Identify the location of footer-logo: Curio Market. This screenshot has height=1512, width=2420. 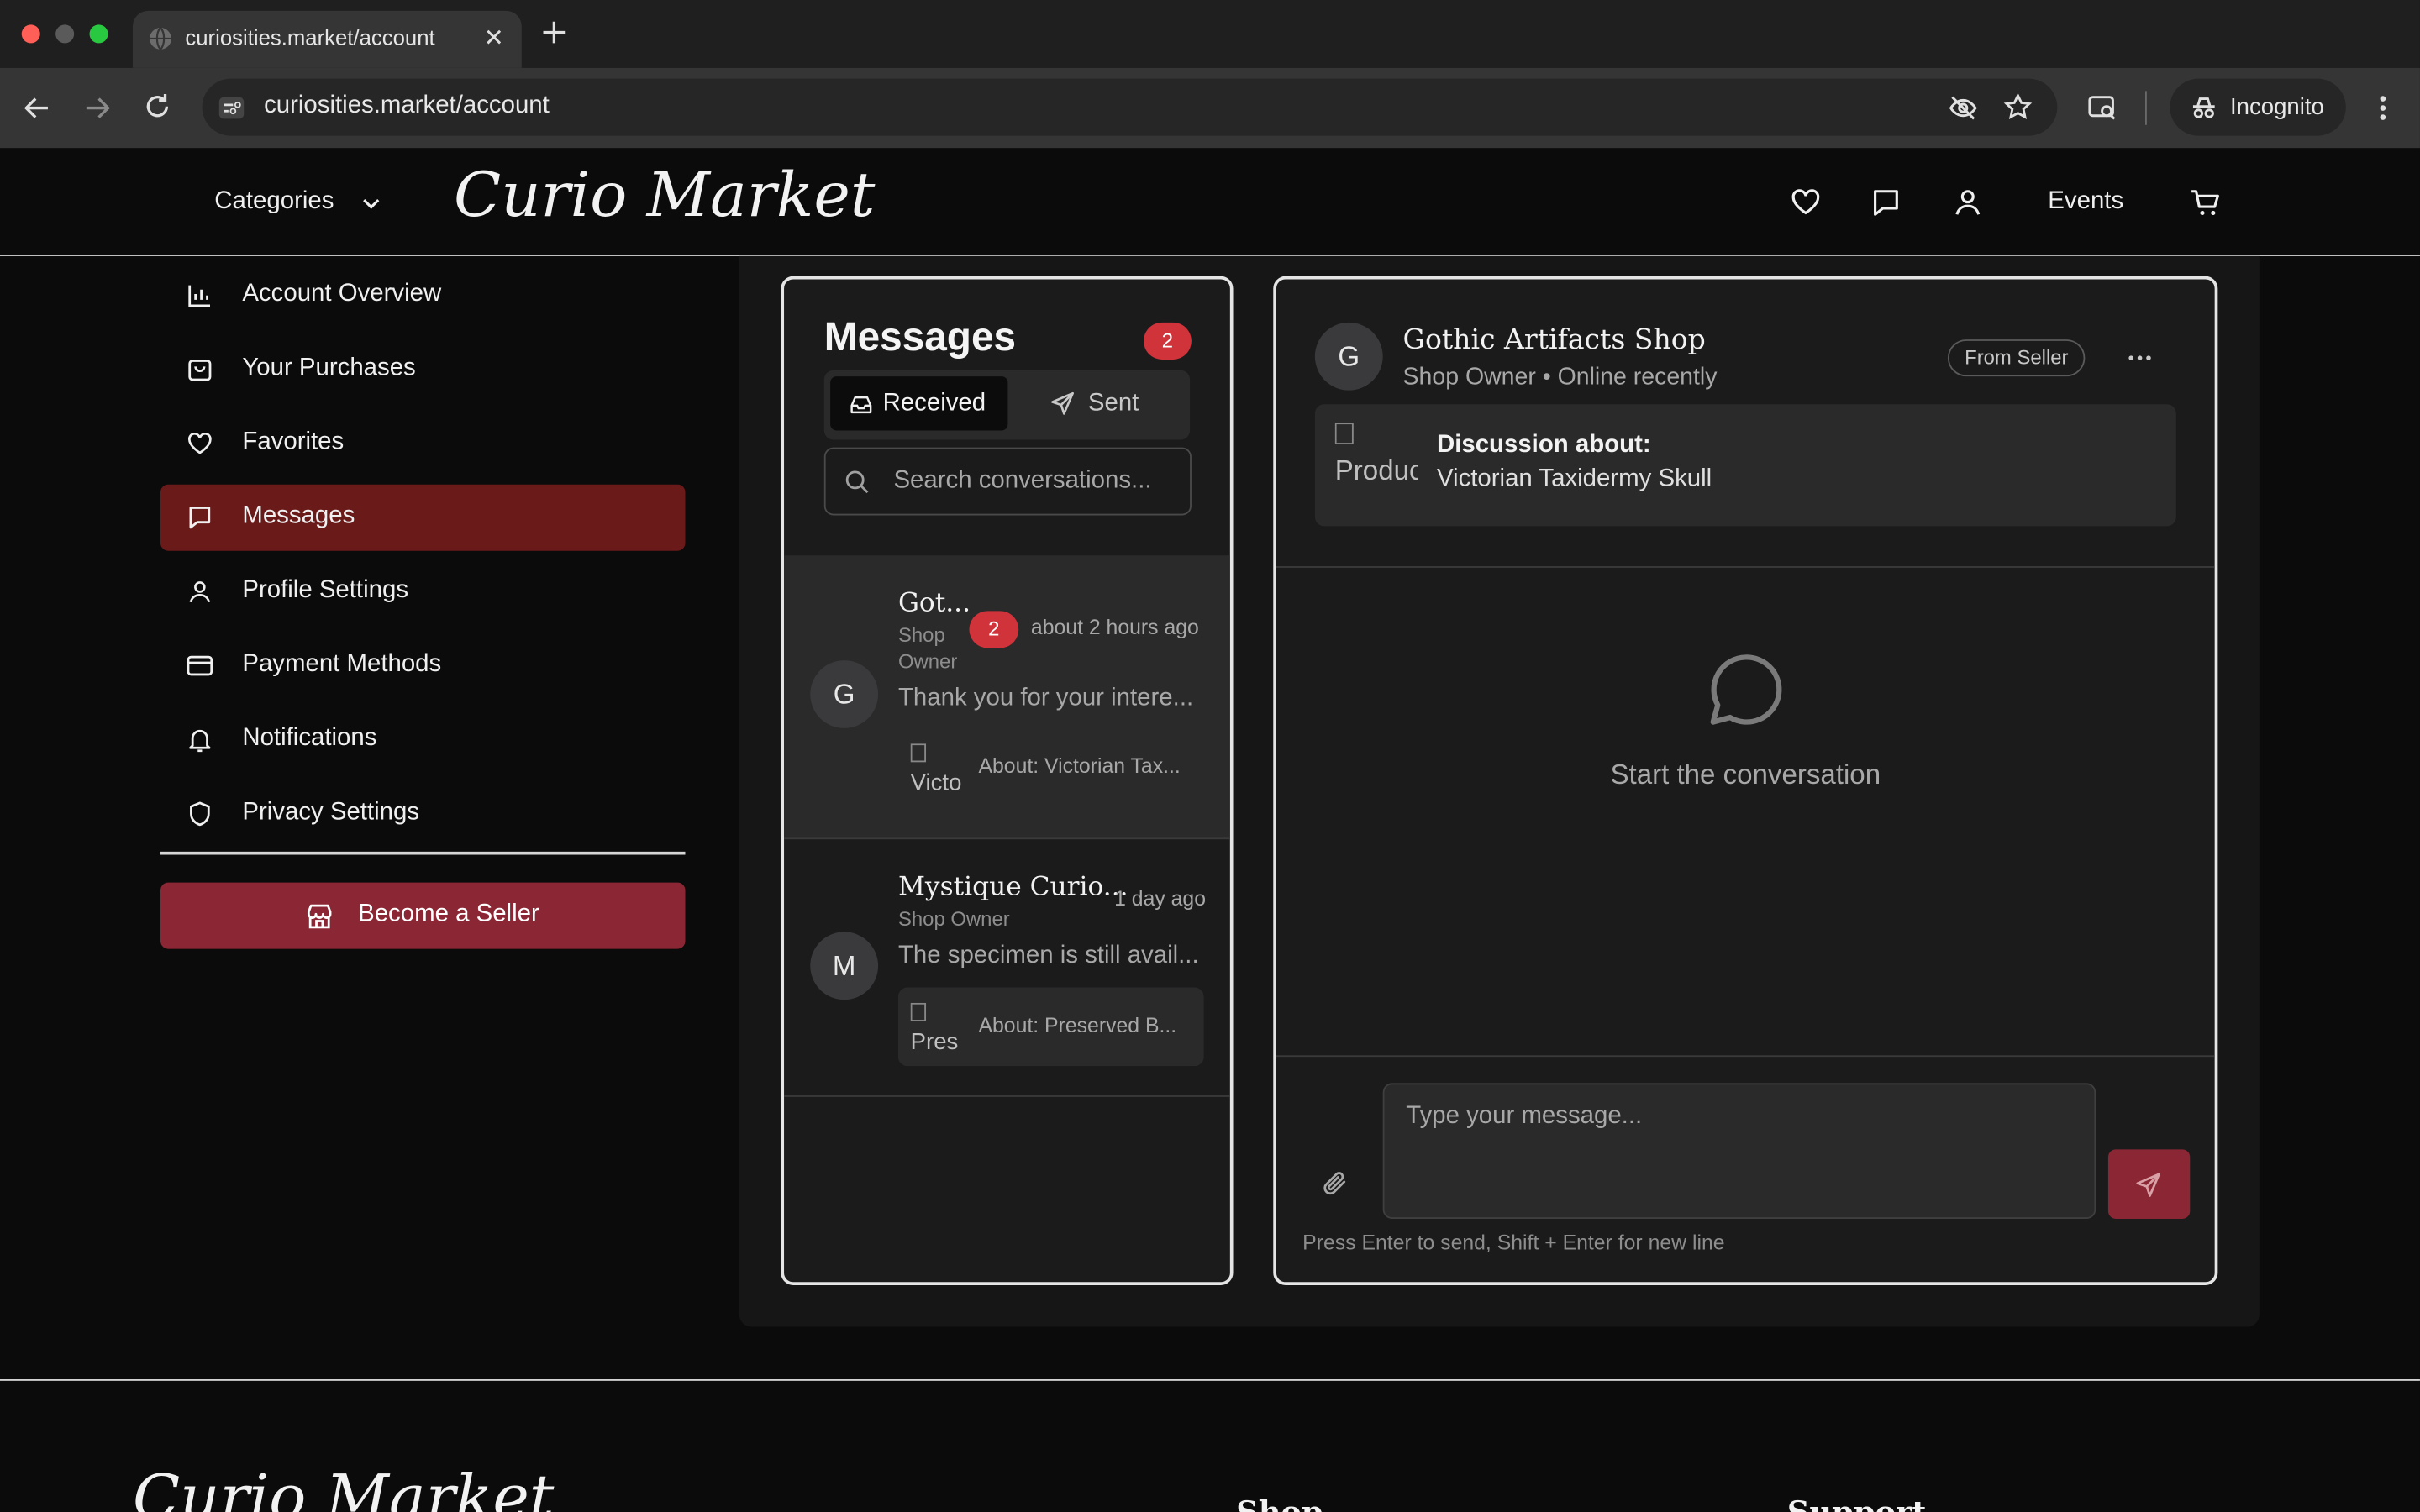
(344, 1487).